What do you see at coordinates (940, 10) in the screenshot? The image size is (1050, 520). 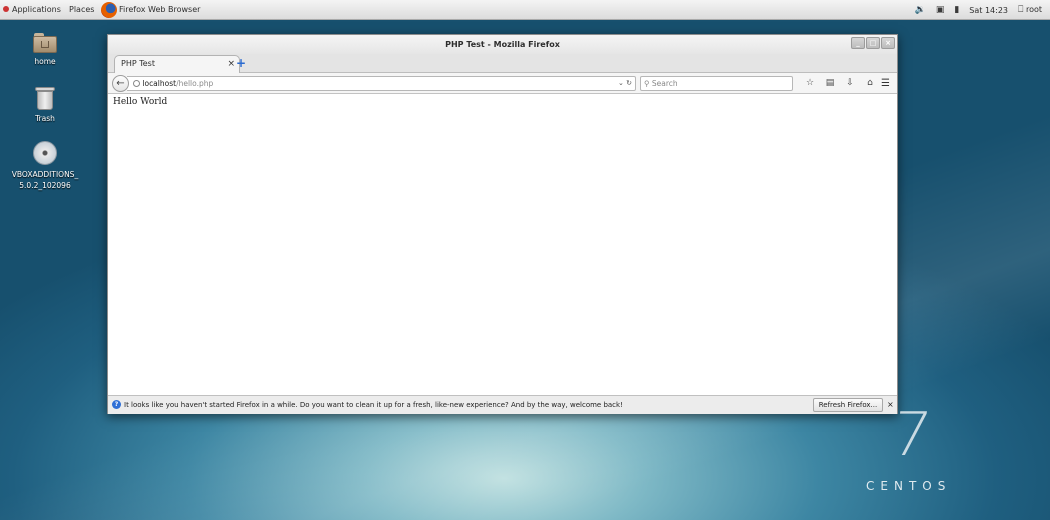 I see `network-icon: ▣` at bounding box center [940, 10].